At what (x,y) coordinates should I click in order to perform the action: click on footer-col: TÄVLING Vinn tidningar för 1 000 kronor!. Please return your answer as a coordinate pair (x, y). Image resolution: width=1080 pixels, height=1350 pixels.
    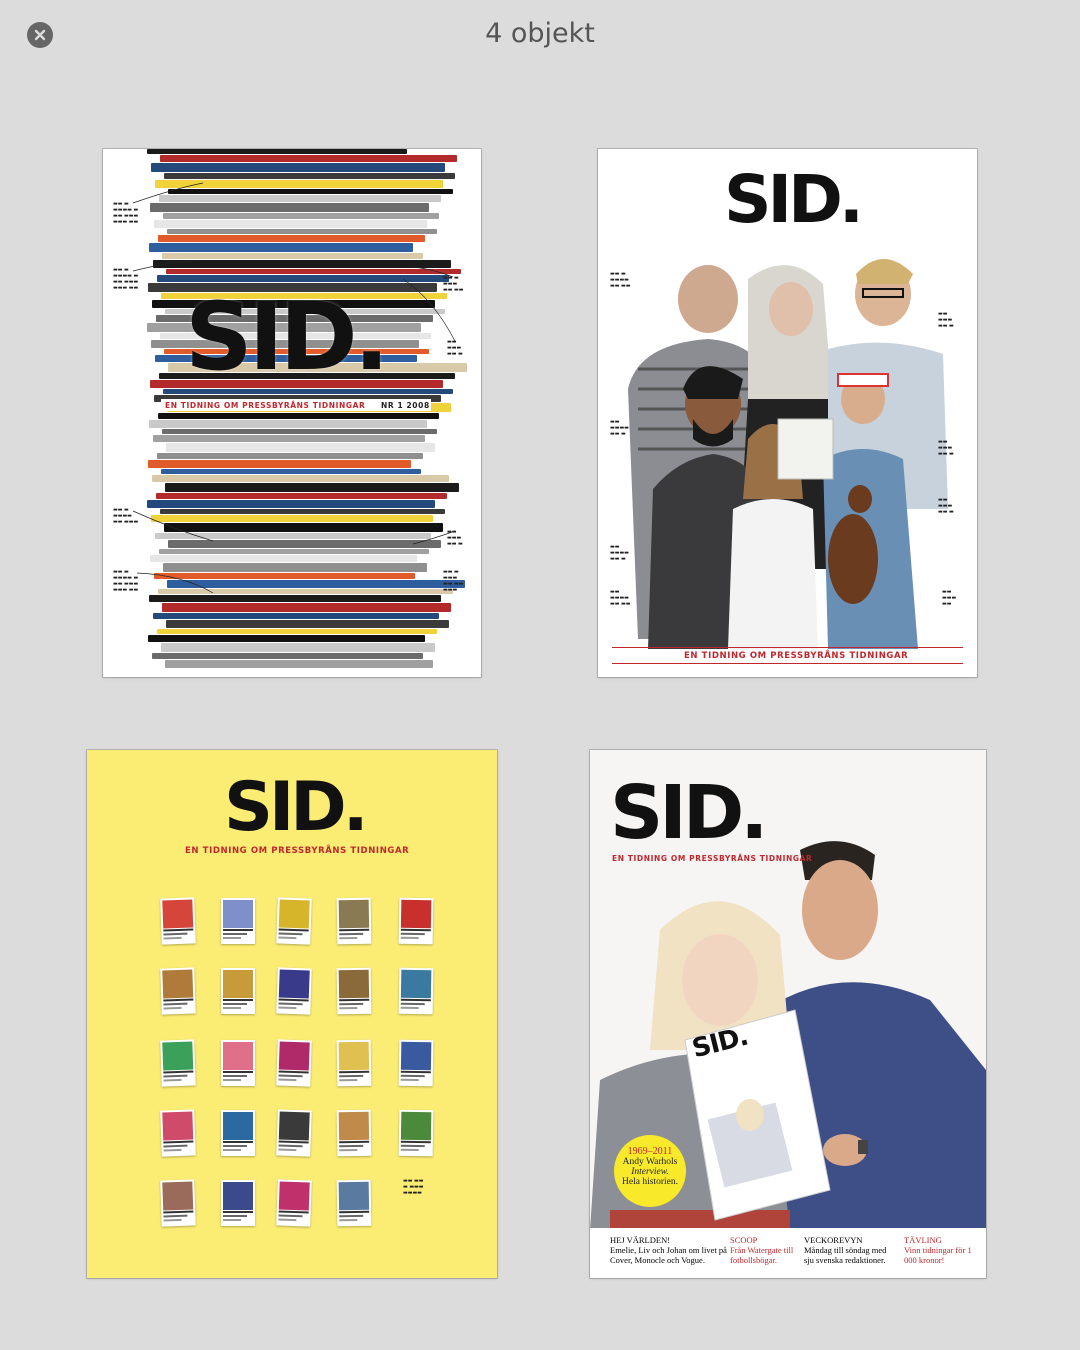
    Looking at the image, I should click on (939, 1250).